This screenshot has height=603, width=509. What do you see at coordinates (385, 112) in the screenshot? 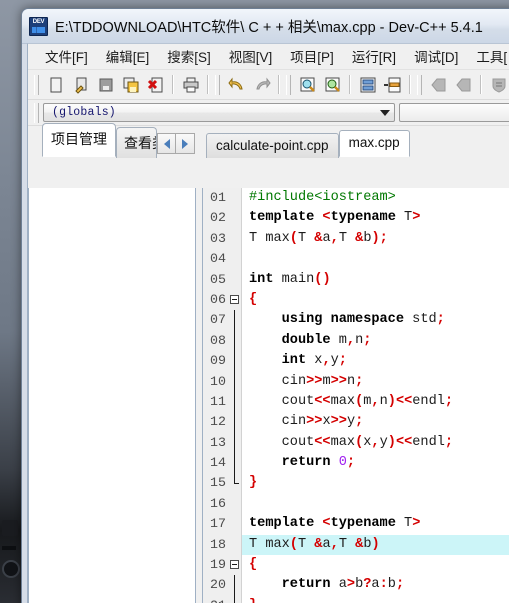
I see `chevron-down-icon` at bounding box center [385, 112].